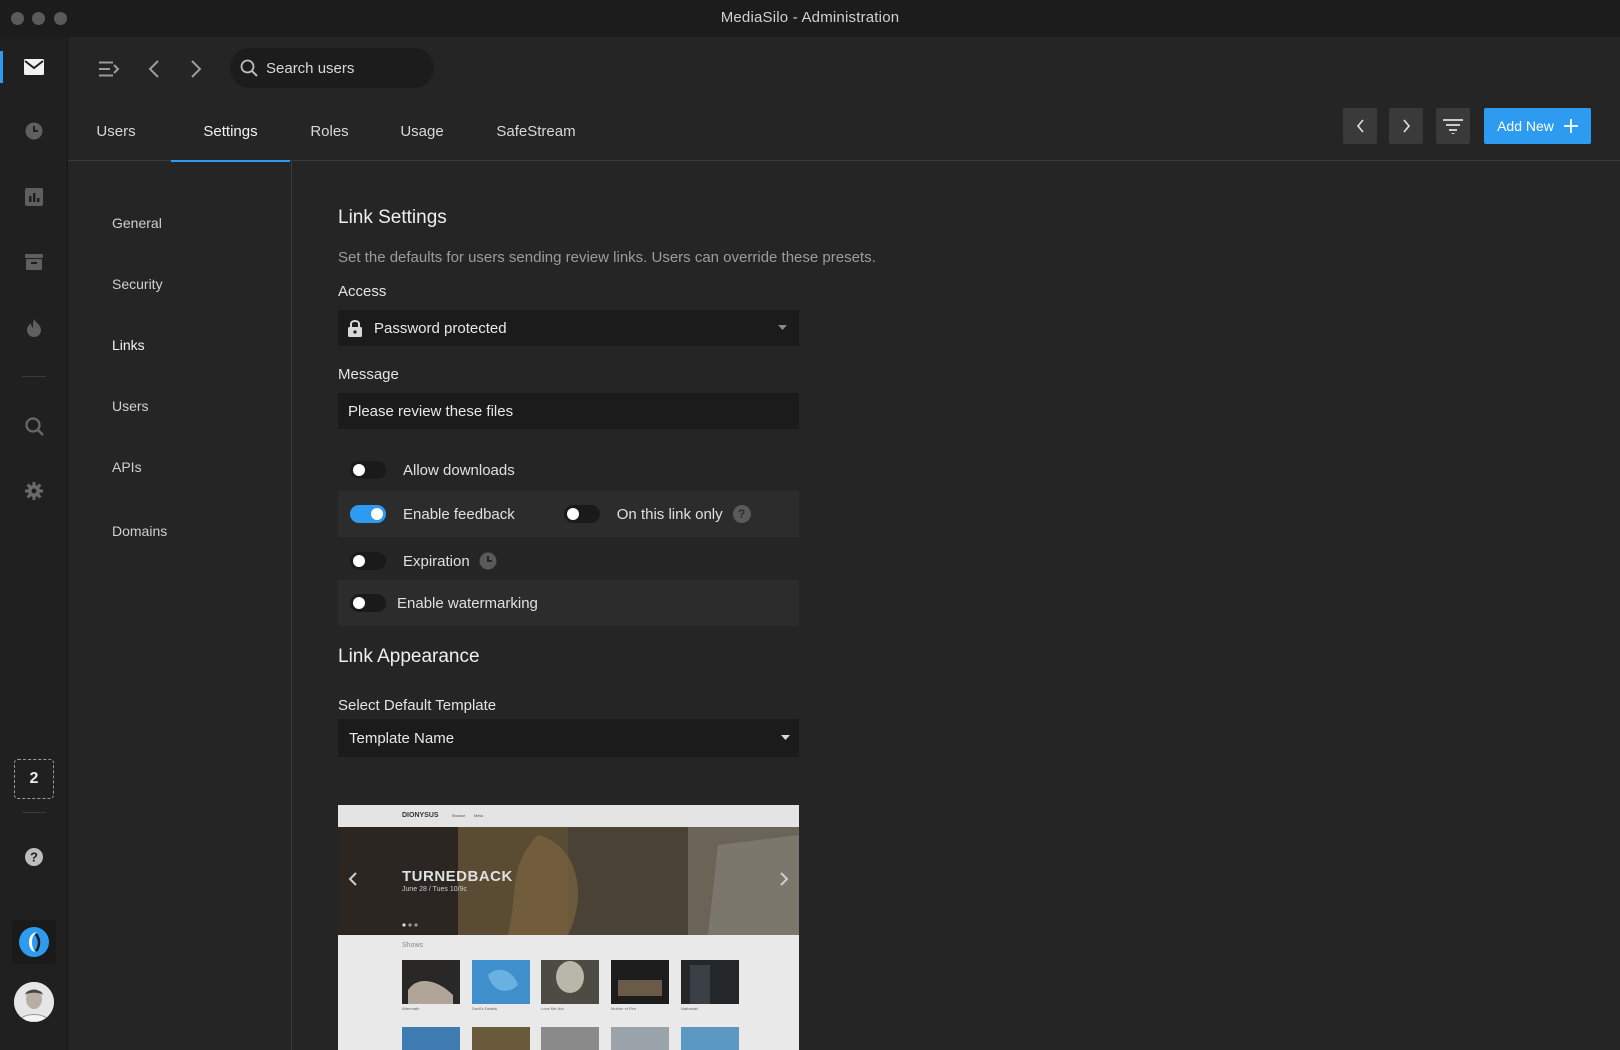 The width and height of the screenshot is (1620, 1050). What do you see at coordinates (137, 223) in the screenshot?
I see `subnav-general: General` at bounding box center [137, 223].